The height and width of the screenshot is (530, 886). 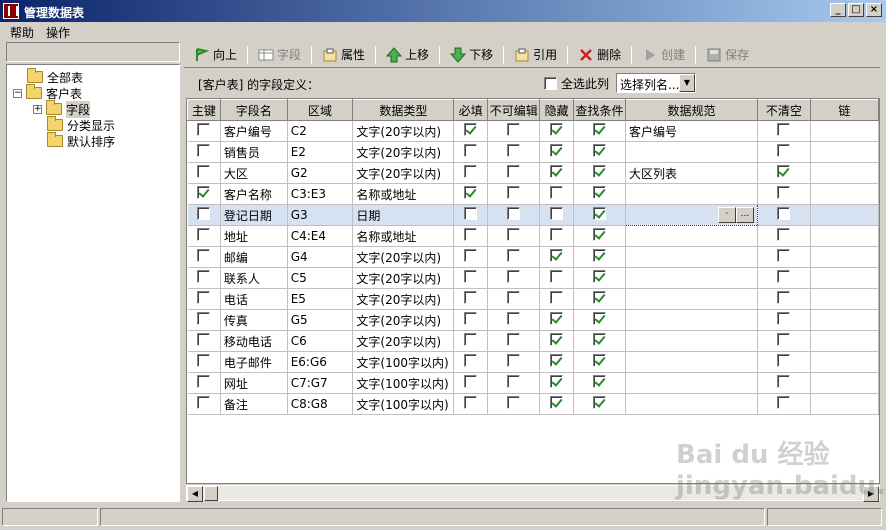 I want to click on field-name-cell: 联系人, so click(x=254, y=278).